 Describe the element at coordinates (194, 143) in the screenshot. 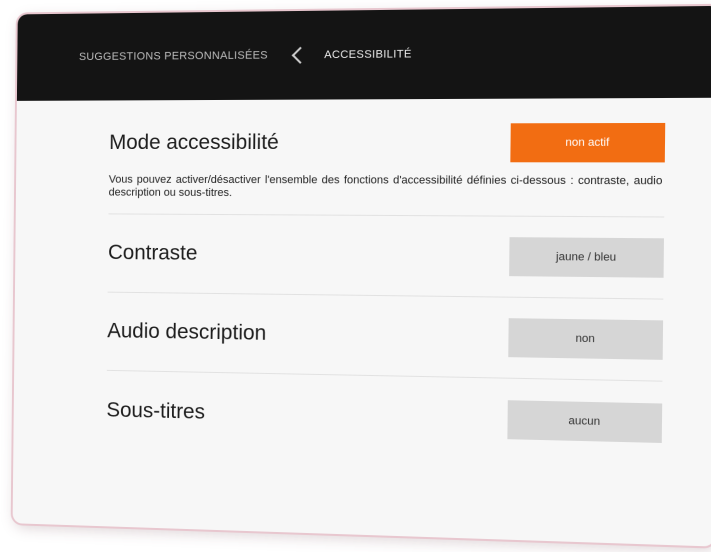

I see `accessibility-mode-title: Mode accessibilité` at that location.